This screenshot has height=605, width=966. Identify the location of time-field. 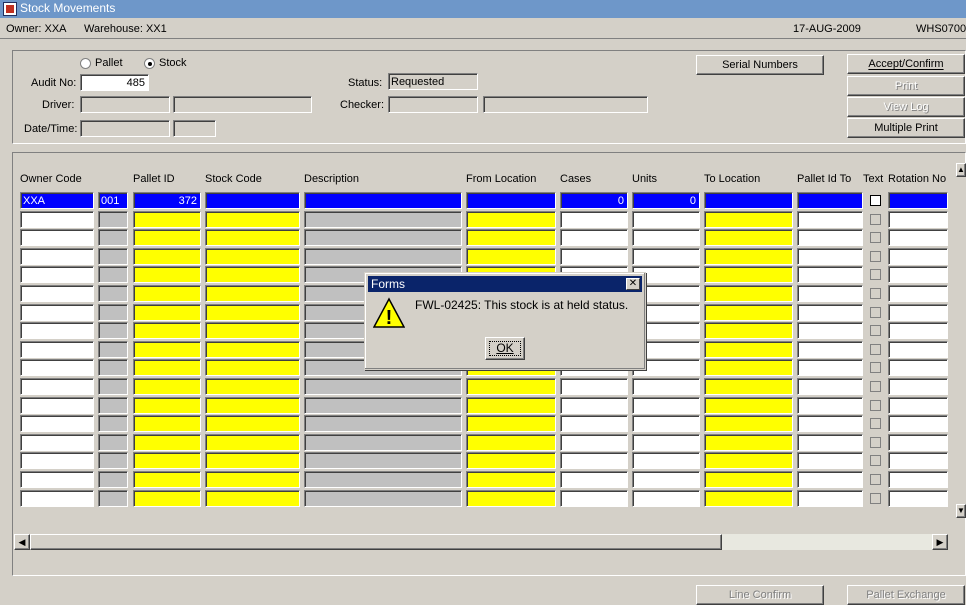
(194, 128).